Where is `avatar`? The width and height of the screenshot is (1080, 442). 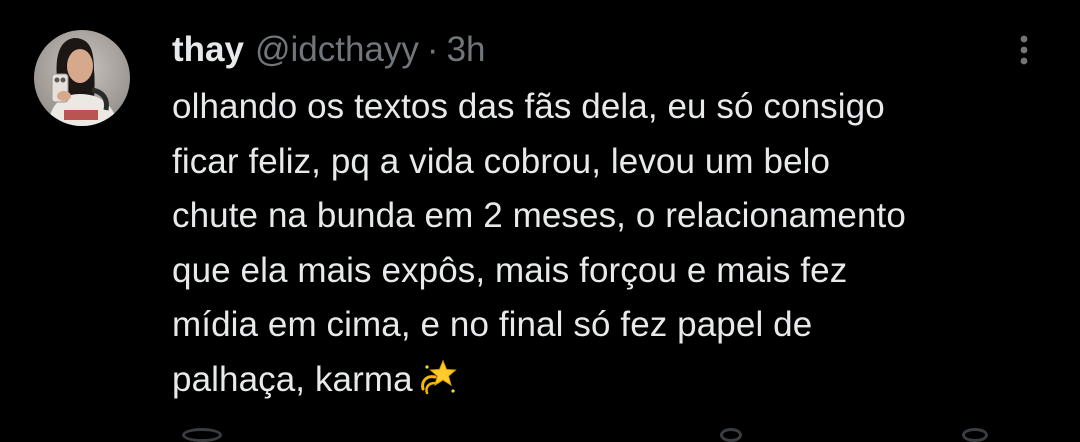
avatar is located at coordinates (82, 78).